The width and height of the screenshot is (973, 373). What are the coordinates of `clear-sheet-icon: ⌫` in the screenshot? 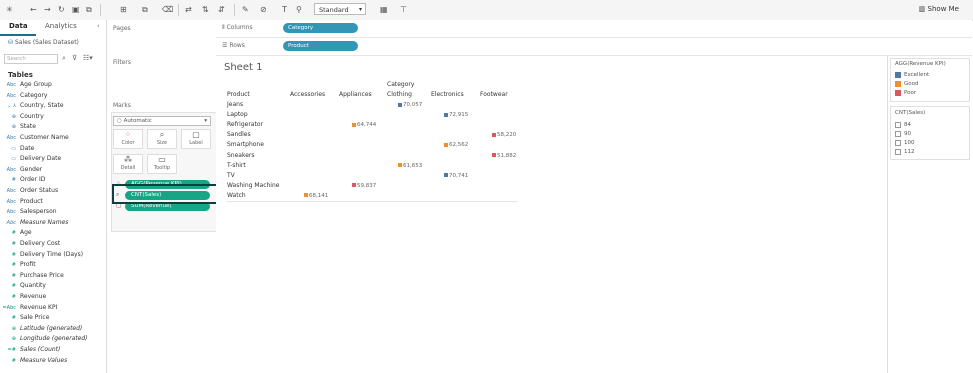 It's located at (167, 10).